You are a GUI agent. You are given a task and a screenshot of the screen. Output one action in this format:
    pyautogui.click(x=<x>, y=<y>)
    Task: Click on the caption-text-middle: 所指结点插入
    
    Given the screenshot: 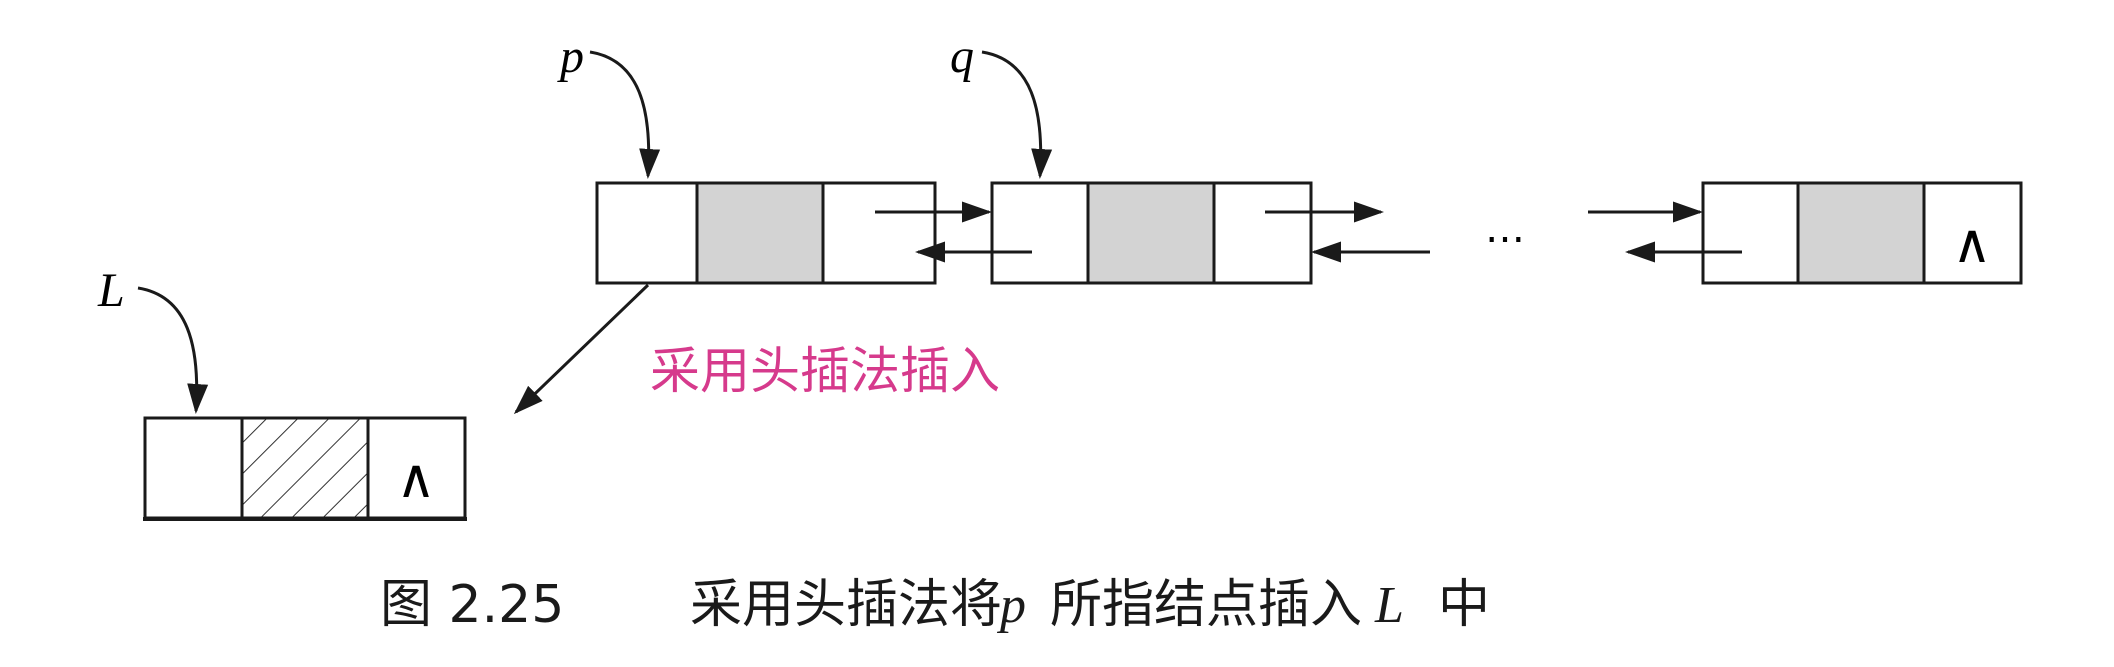 What is the action you would take?
    pyautogui.click(x=1206, y=605)
    